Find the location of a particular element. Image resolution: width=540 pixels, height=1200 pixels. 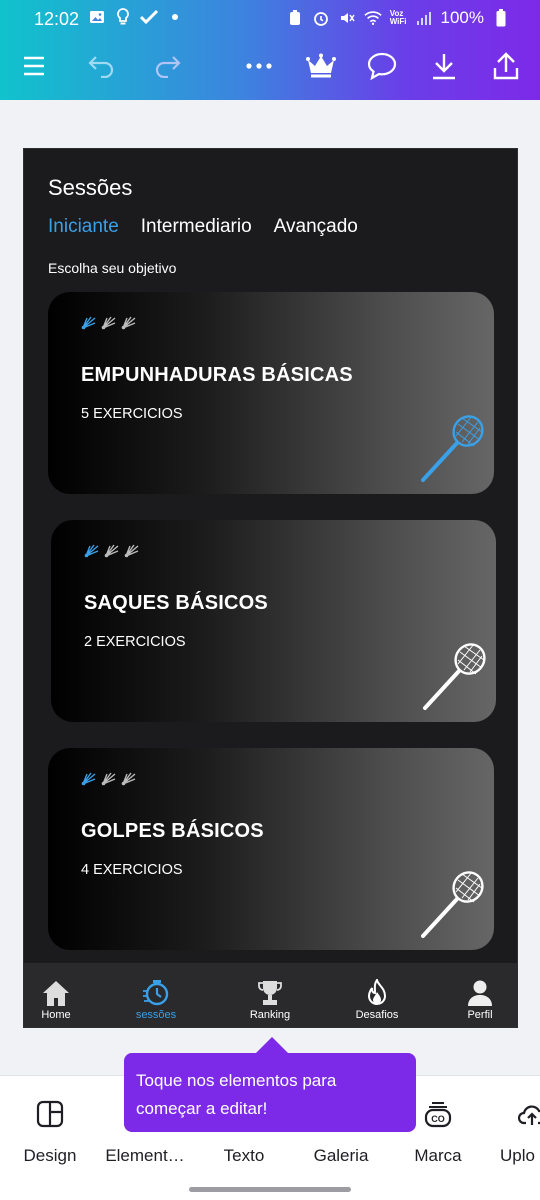

tab-avancado: Avançado is located at coordinates (316, 227).